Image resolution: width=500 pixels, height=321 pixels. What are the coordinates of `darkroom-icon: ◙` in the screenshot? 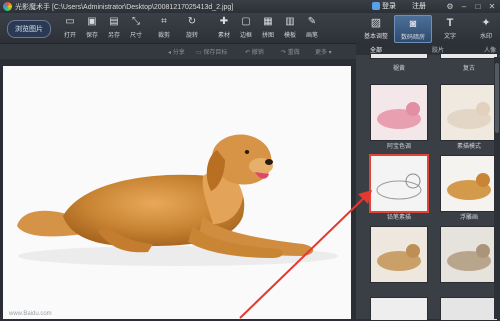 It's located at (413, 24).